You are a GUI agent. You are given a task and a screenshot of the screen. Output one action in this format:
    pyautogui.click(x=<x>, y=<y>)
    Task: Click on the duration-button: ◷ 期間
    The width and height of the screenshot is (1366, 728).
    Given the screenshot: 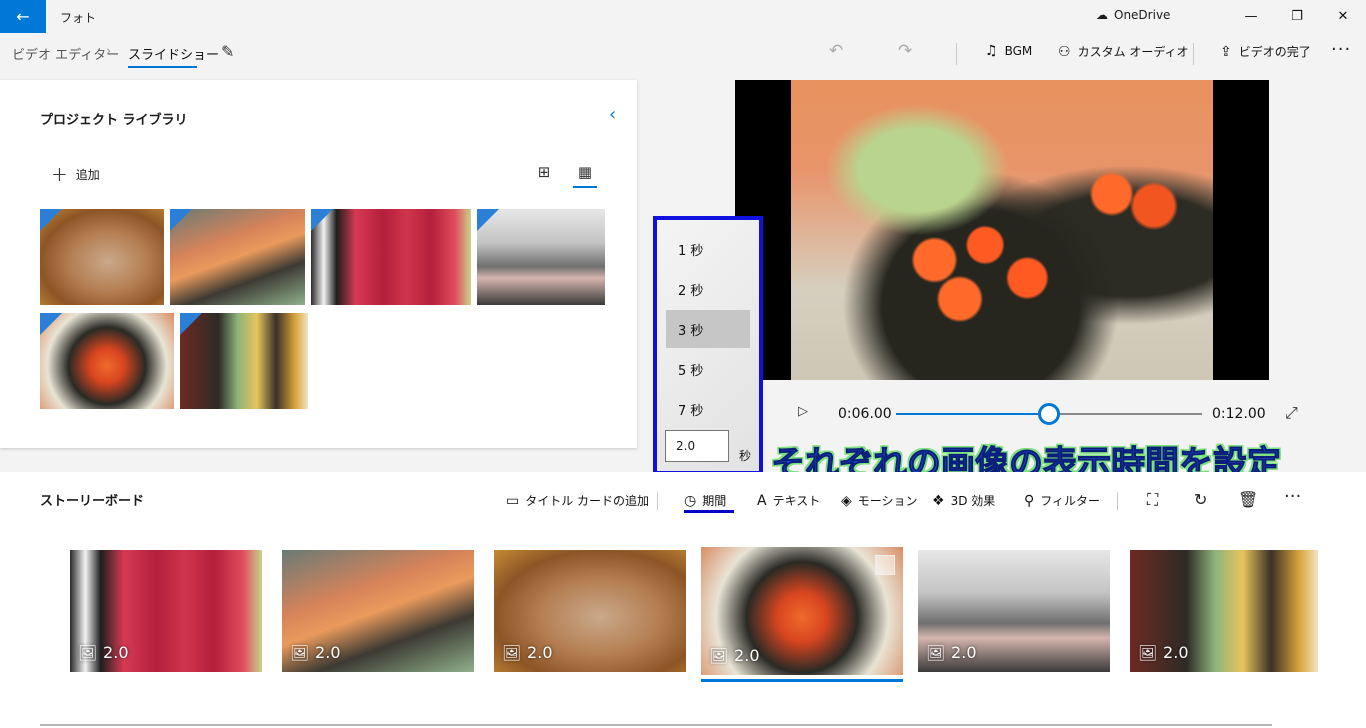 What is the action you would take?
    pyautogui.click(x=705, y=500)
    